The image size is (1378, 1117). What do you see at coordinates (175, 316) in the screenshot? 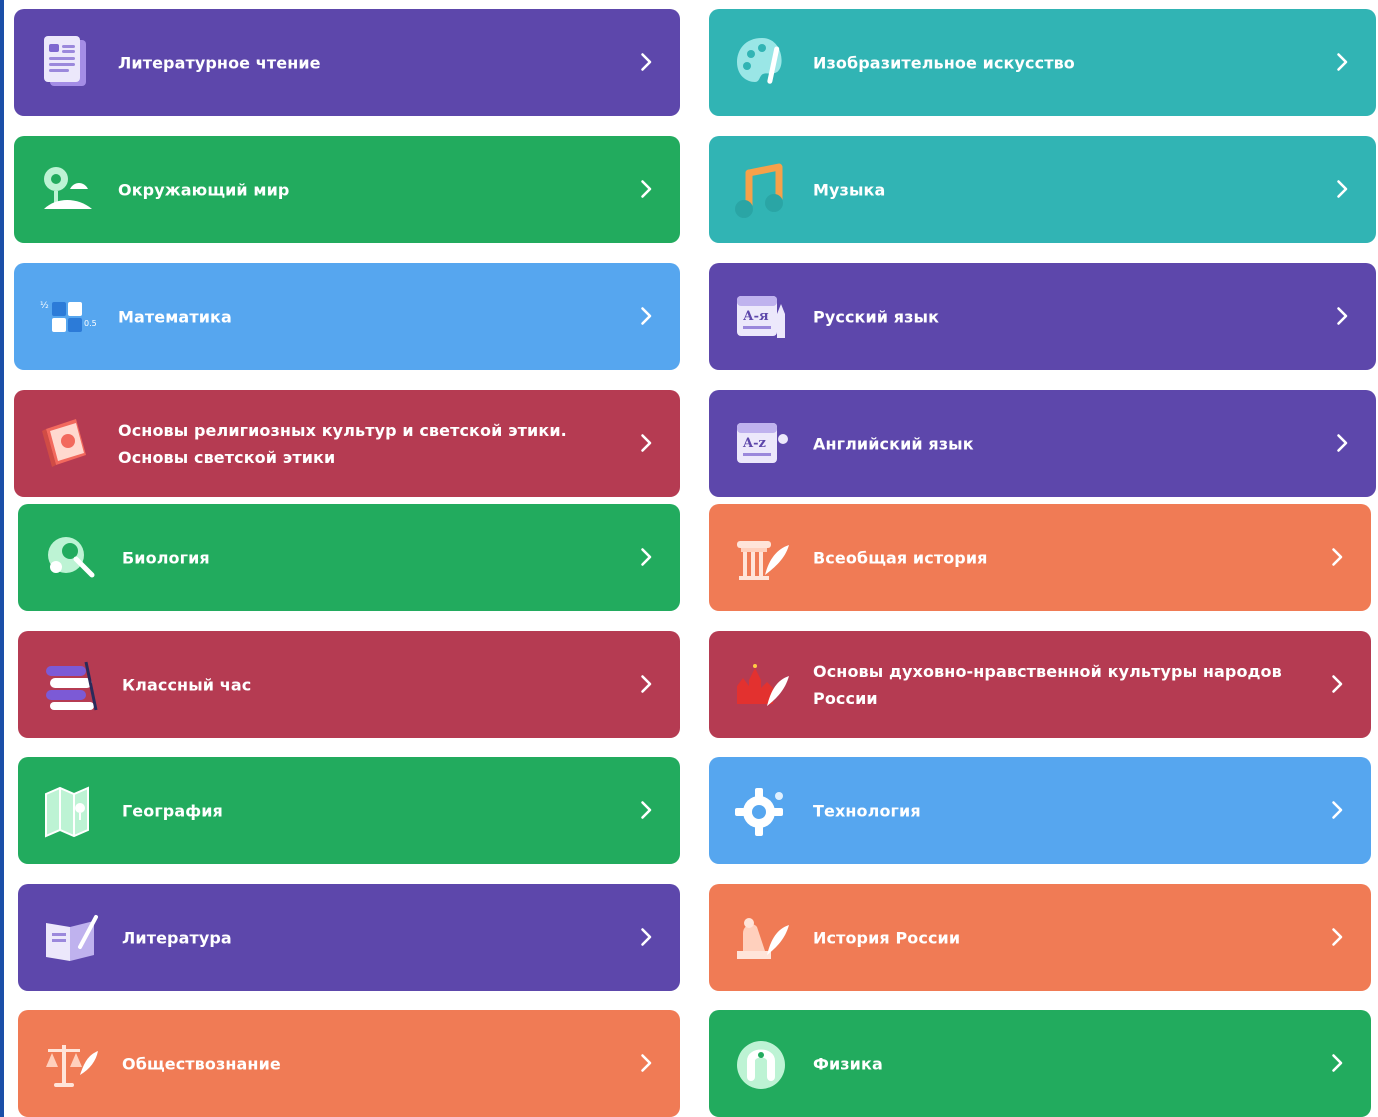
I see `subject-label: Математика` at bounding box center [175, 316].